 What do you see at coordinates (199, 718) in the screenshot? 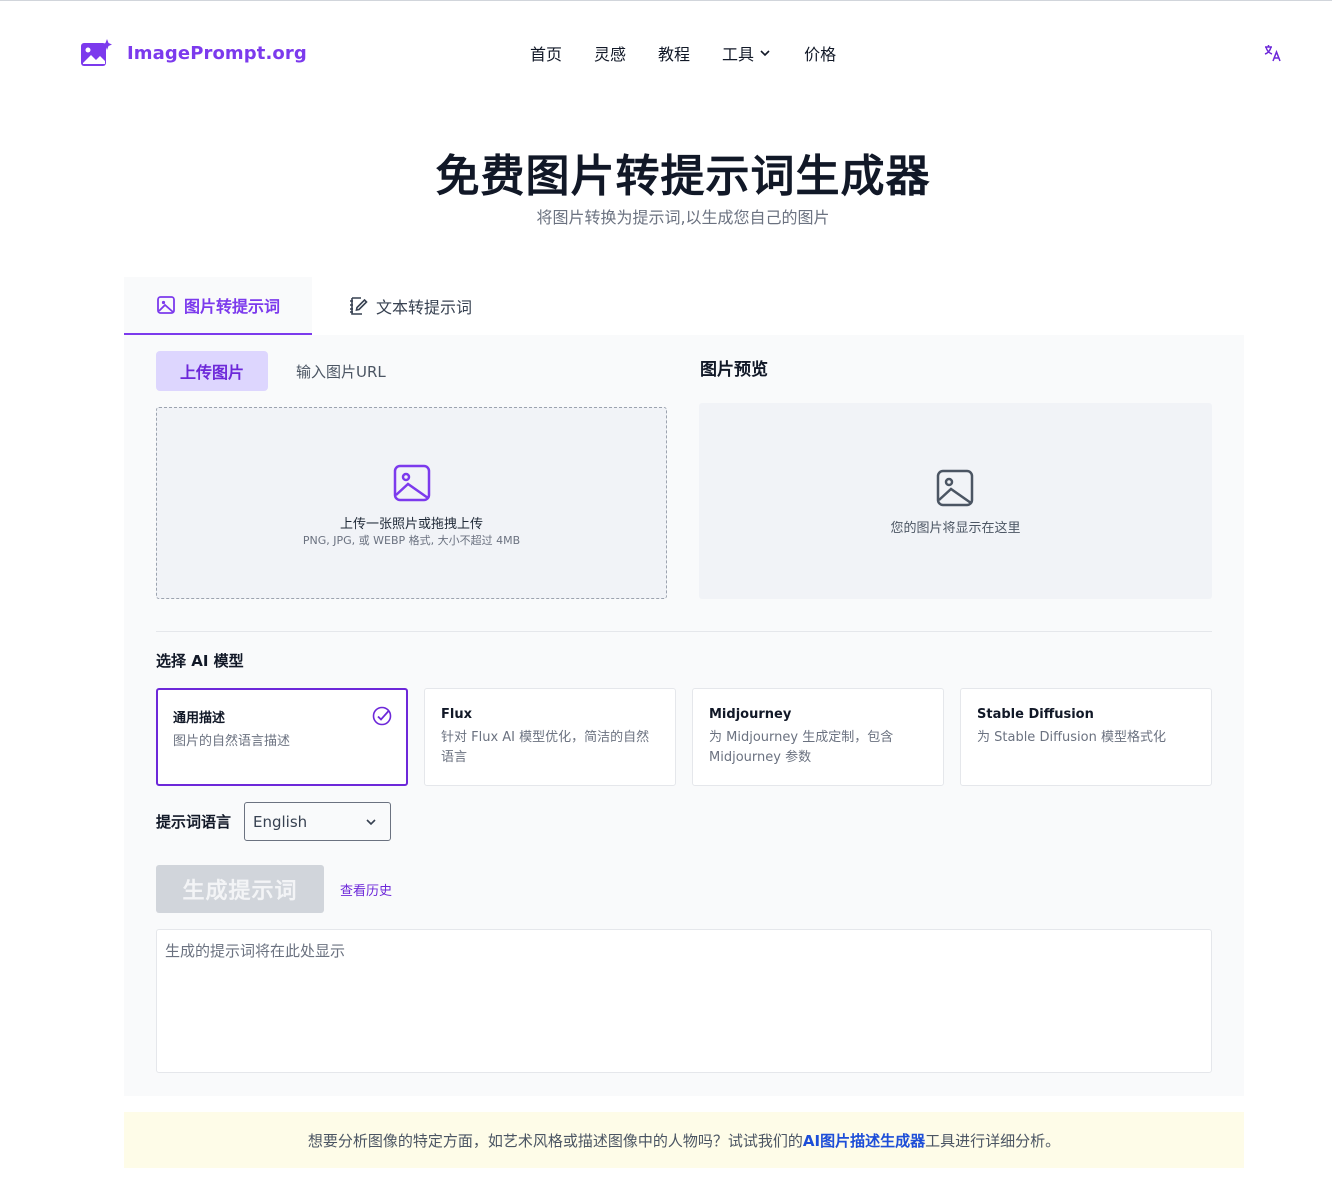
I see `model-name: 通用描述` at bounding box center [199, 718].